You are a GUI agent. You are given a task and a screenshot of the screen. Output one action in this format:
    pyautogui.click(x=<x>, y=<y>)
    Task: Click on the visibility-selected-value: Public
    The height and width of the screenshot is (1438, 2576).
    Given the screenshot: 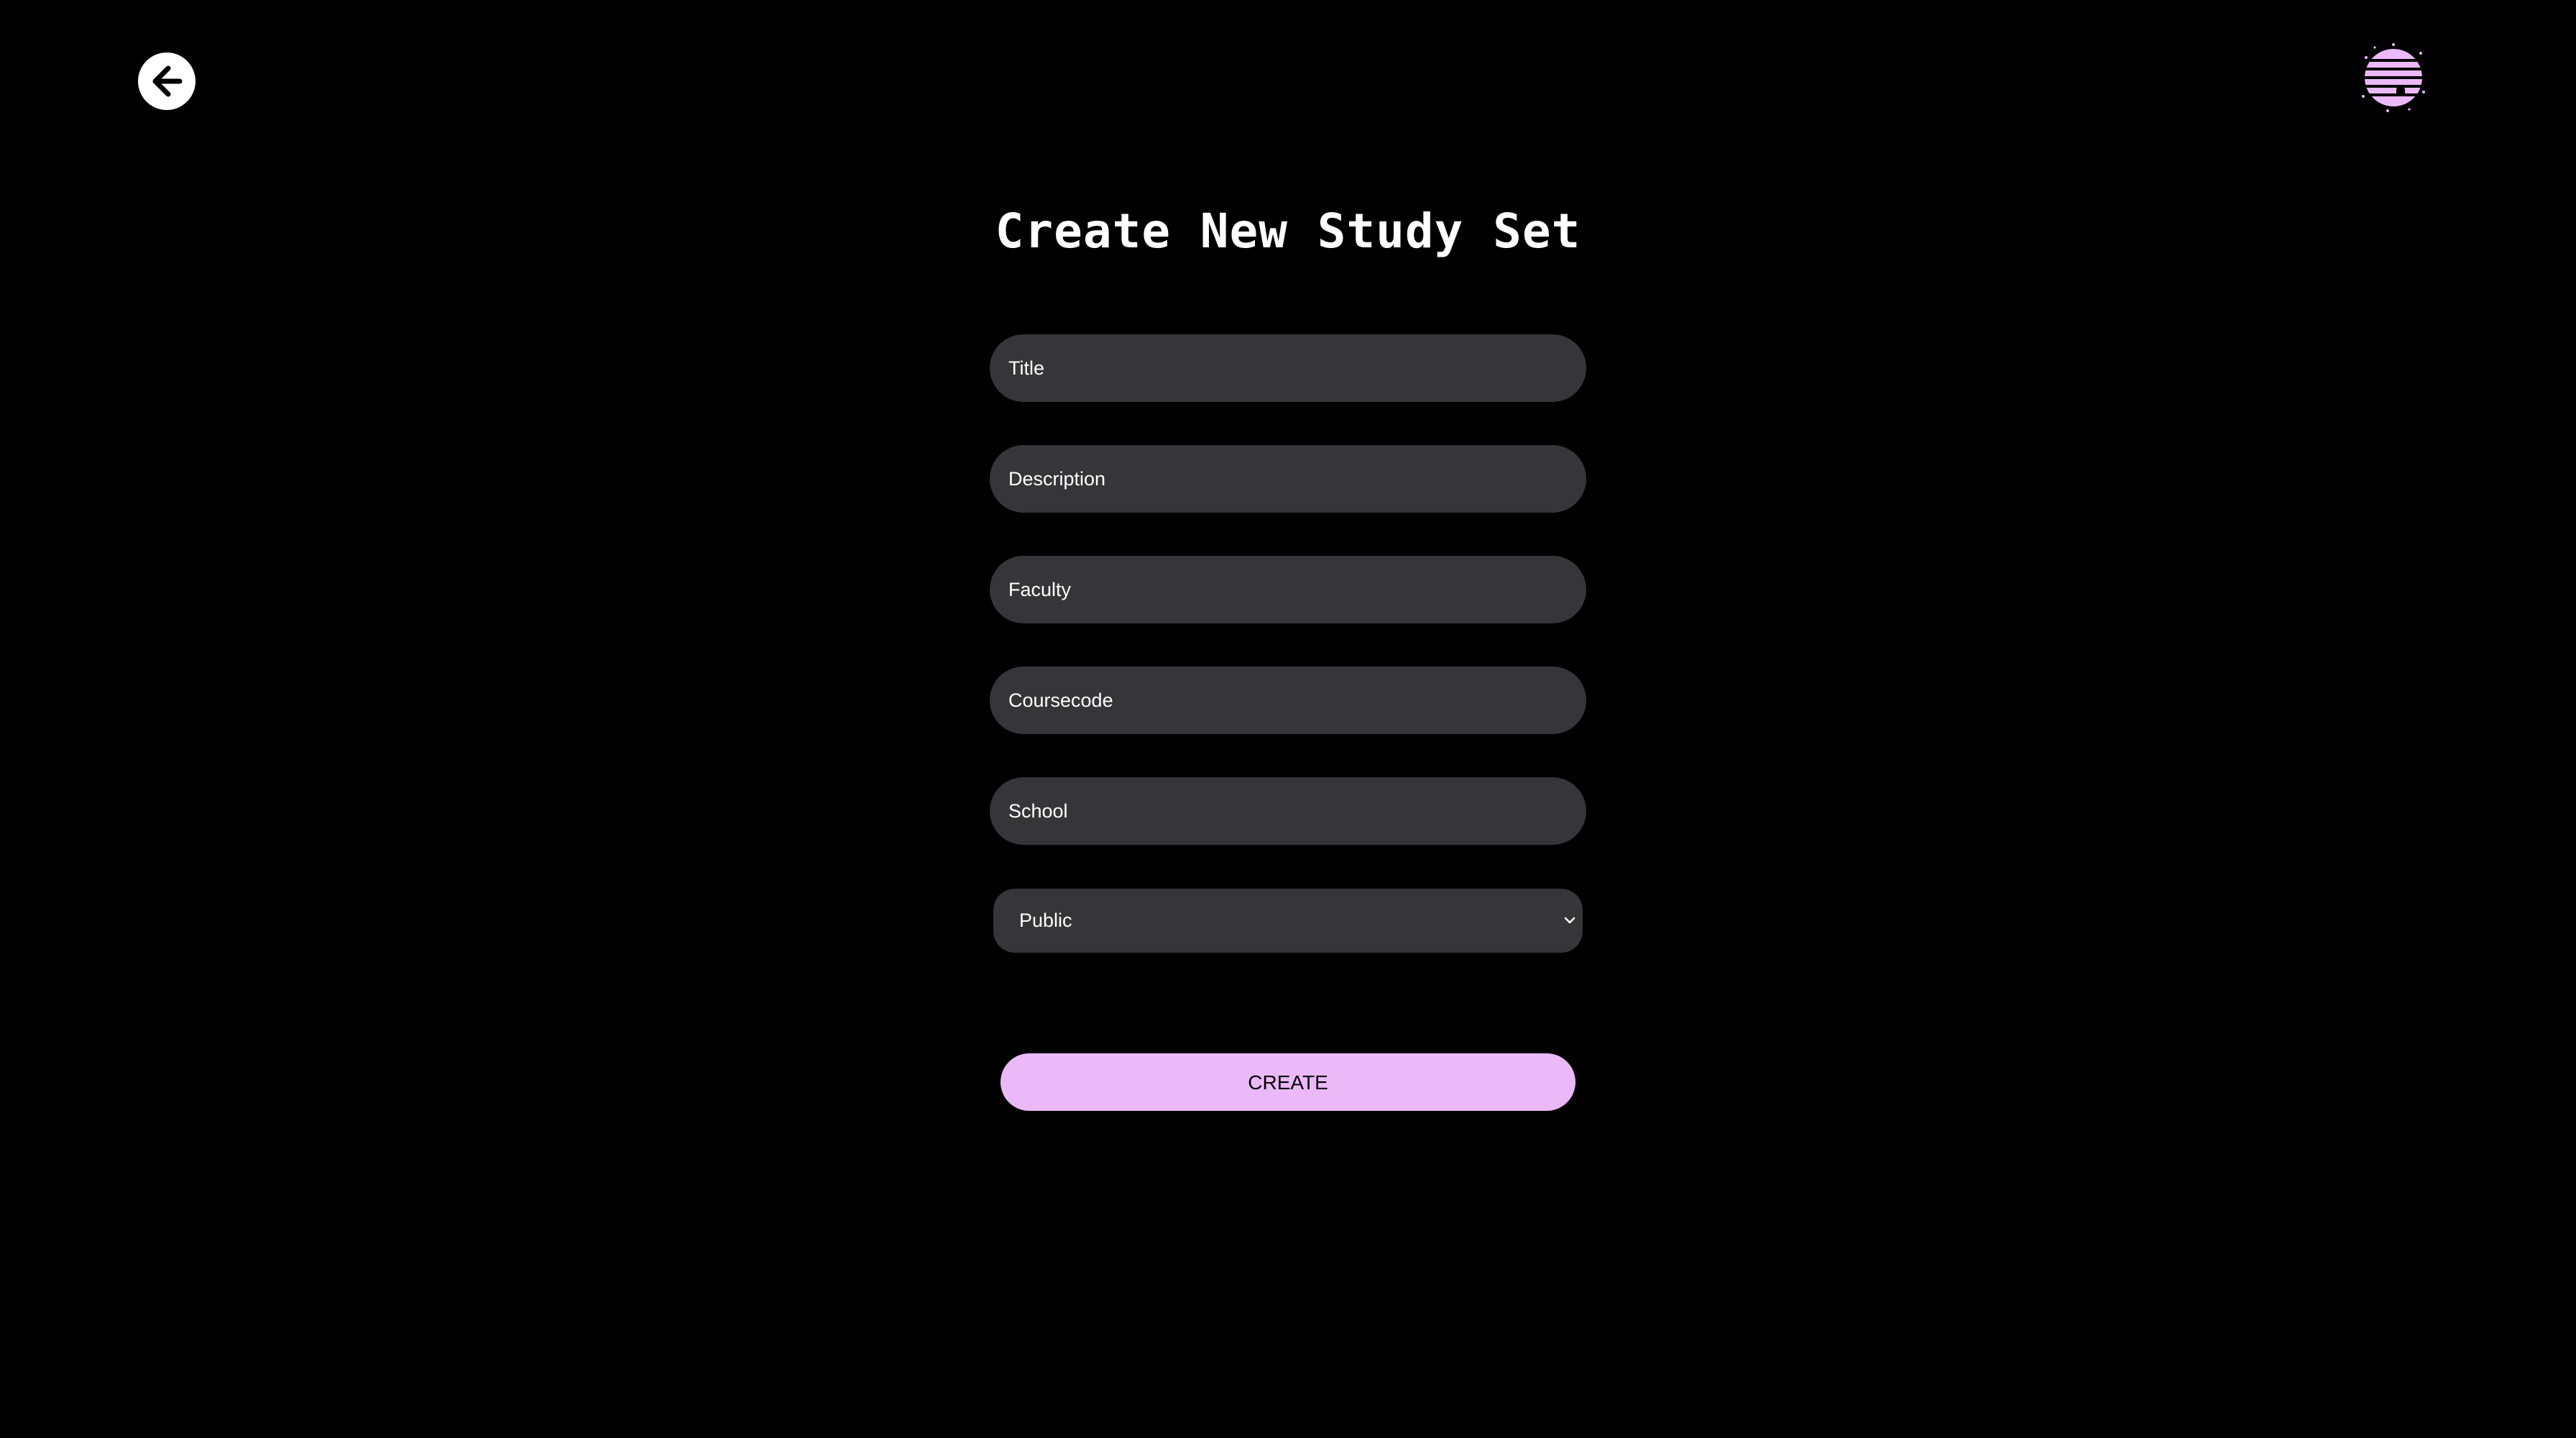 What is the action you would take?
    pyautogui.click(x=1045, y=920)
    